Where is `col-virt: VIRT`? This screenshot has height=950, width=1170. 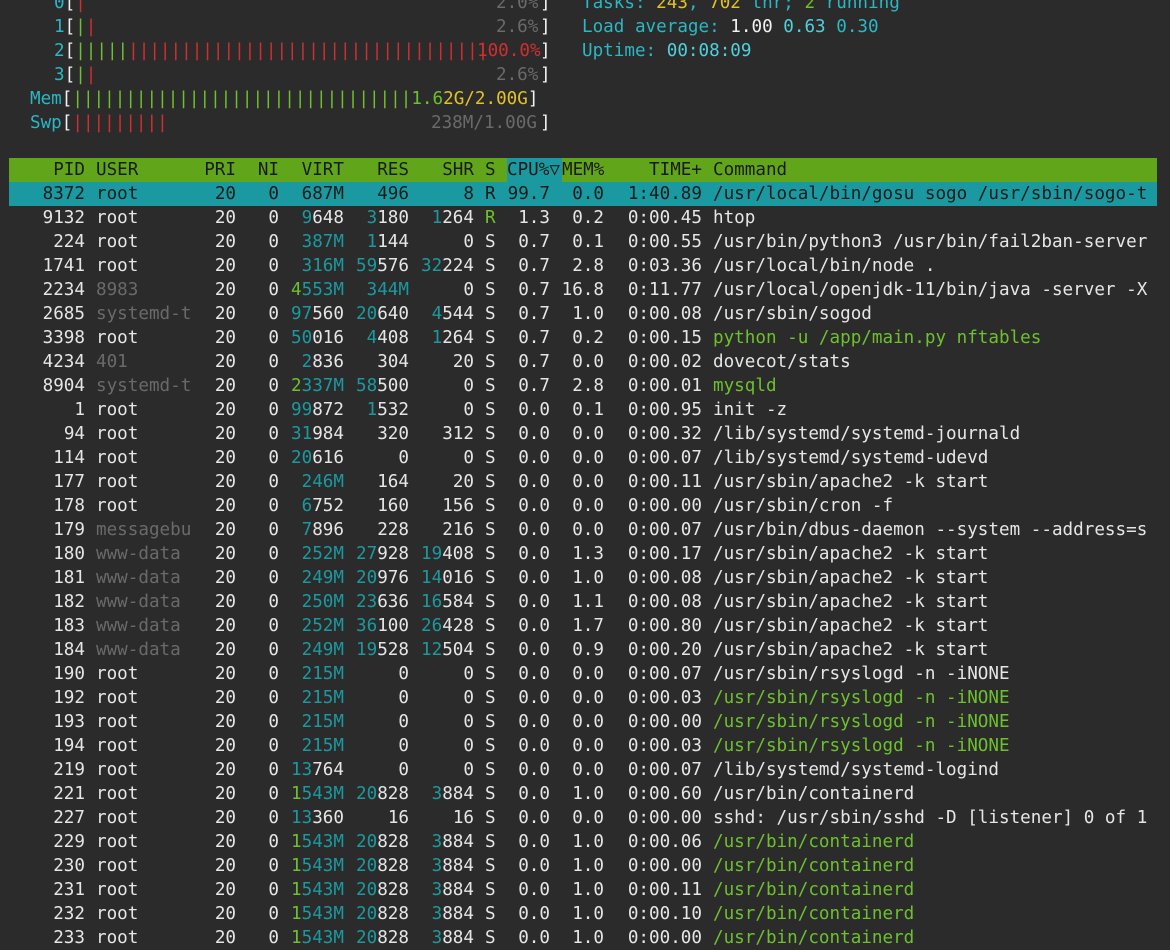 col-virt: VIRT is located at coordinates (317, 170).